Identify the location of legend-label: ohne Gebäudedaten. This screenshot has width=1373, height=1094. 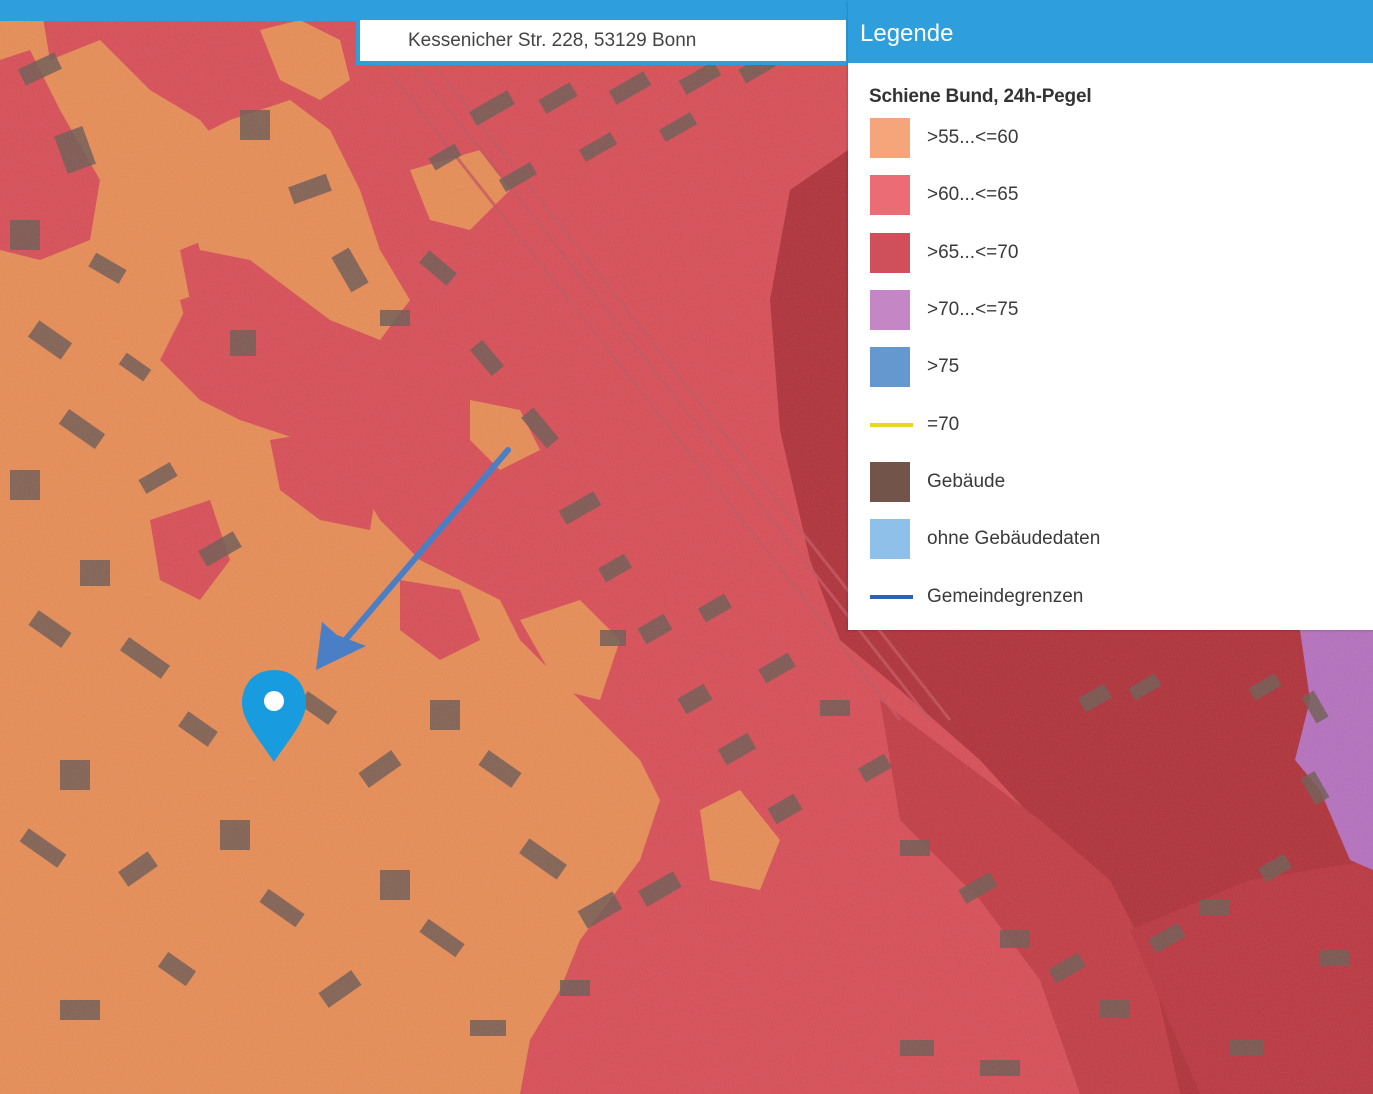
(1014, 538).